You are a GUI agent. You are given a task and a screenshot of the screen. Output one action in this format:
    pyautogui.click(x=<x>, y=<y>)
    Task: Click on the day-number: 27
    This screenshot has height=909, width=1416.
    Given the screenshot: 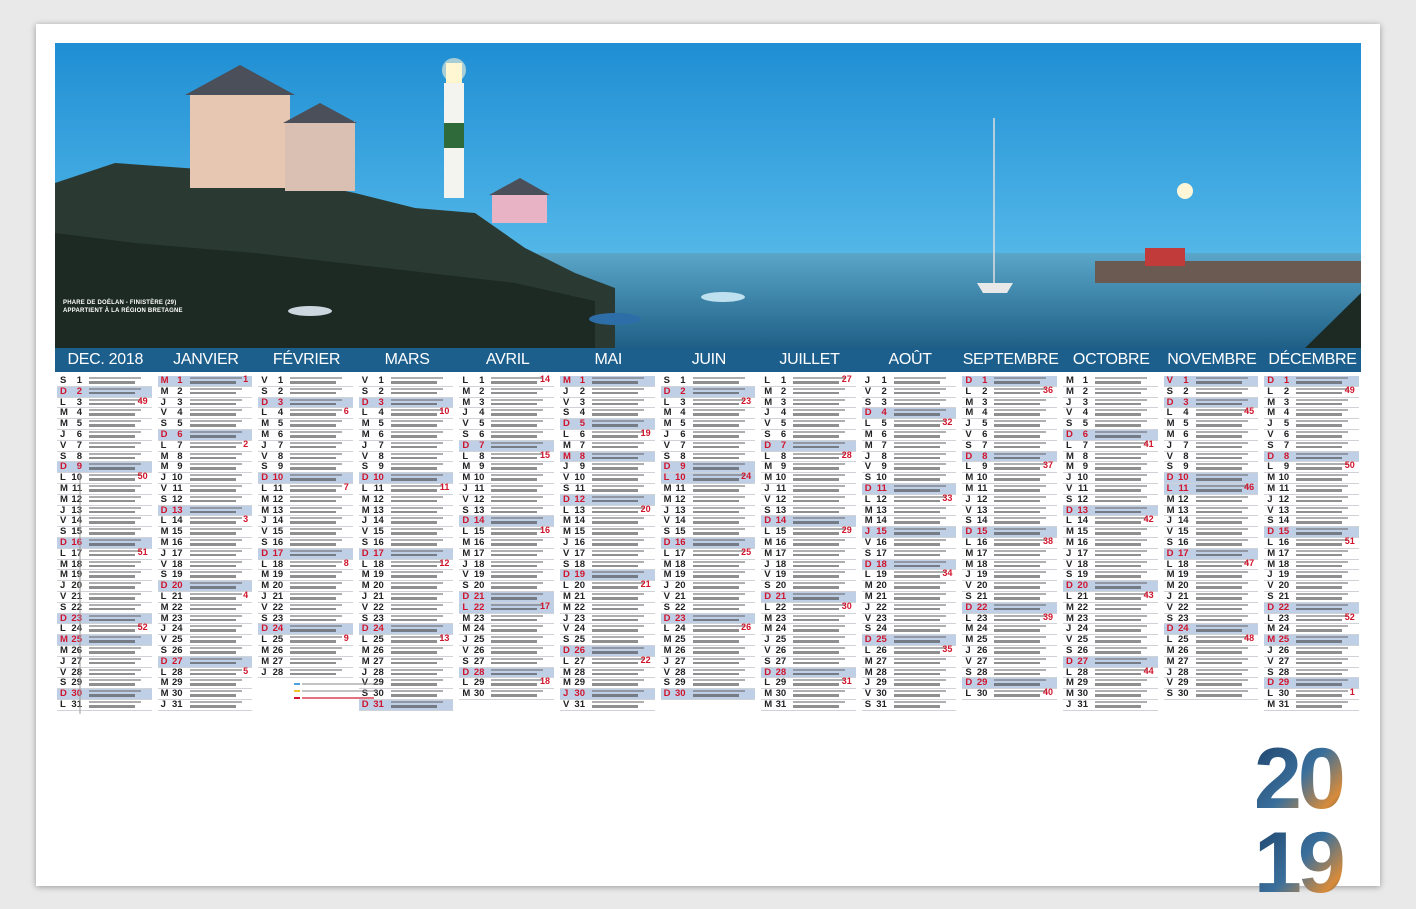 What is the action you would take?
    pyautogui.click(x=680, y=661)
    